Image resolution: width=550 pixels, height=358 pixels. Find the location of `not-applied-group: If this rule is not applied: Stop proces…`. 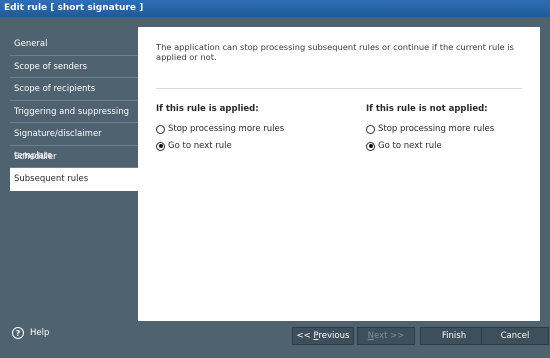

not-applied-group: If this rule is not applied: Stop proces… is located at coordinates (430, 129).